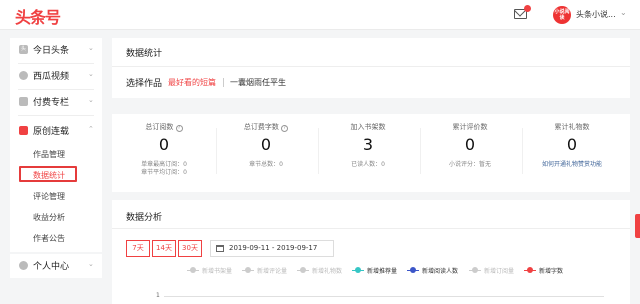  I want to click on stat-label: 总订费字数, so click(261, 127).